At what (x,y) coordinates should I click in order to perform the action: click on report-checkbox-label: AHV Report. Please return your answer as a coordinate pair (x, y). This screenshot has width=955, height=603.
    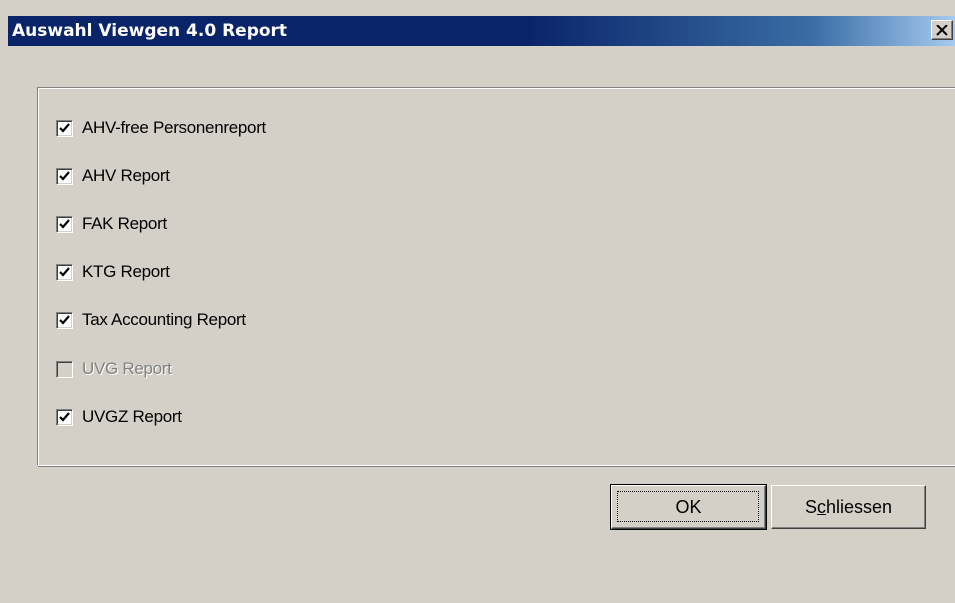
    Looking at the image, I should click on (126, 176).